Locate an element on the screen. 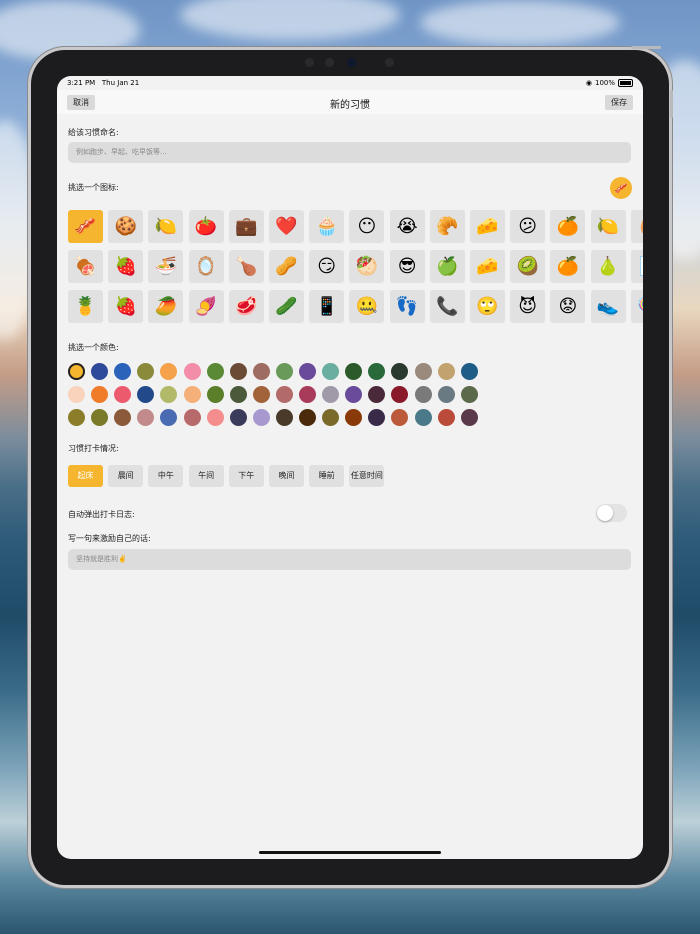 The width and height of the screenshot is (700, 934). time-option-button: 睡前 is located at coordinates (327, 476).